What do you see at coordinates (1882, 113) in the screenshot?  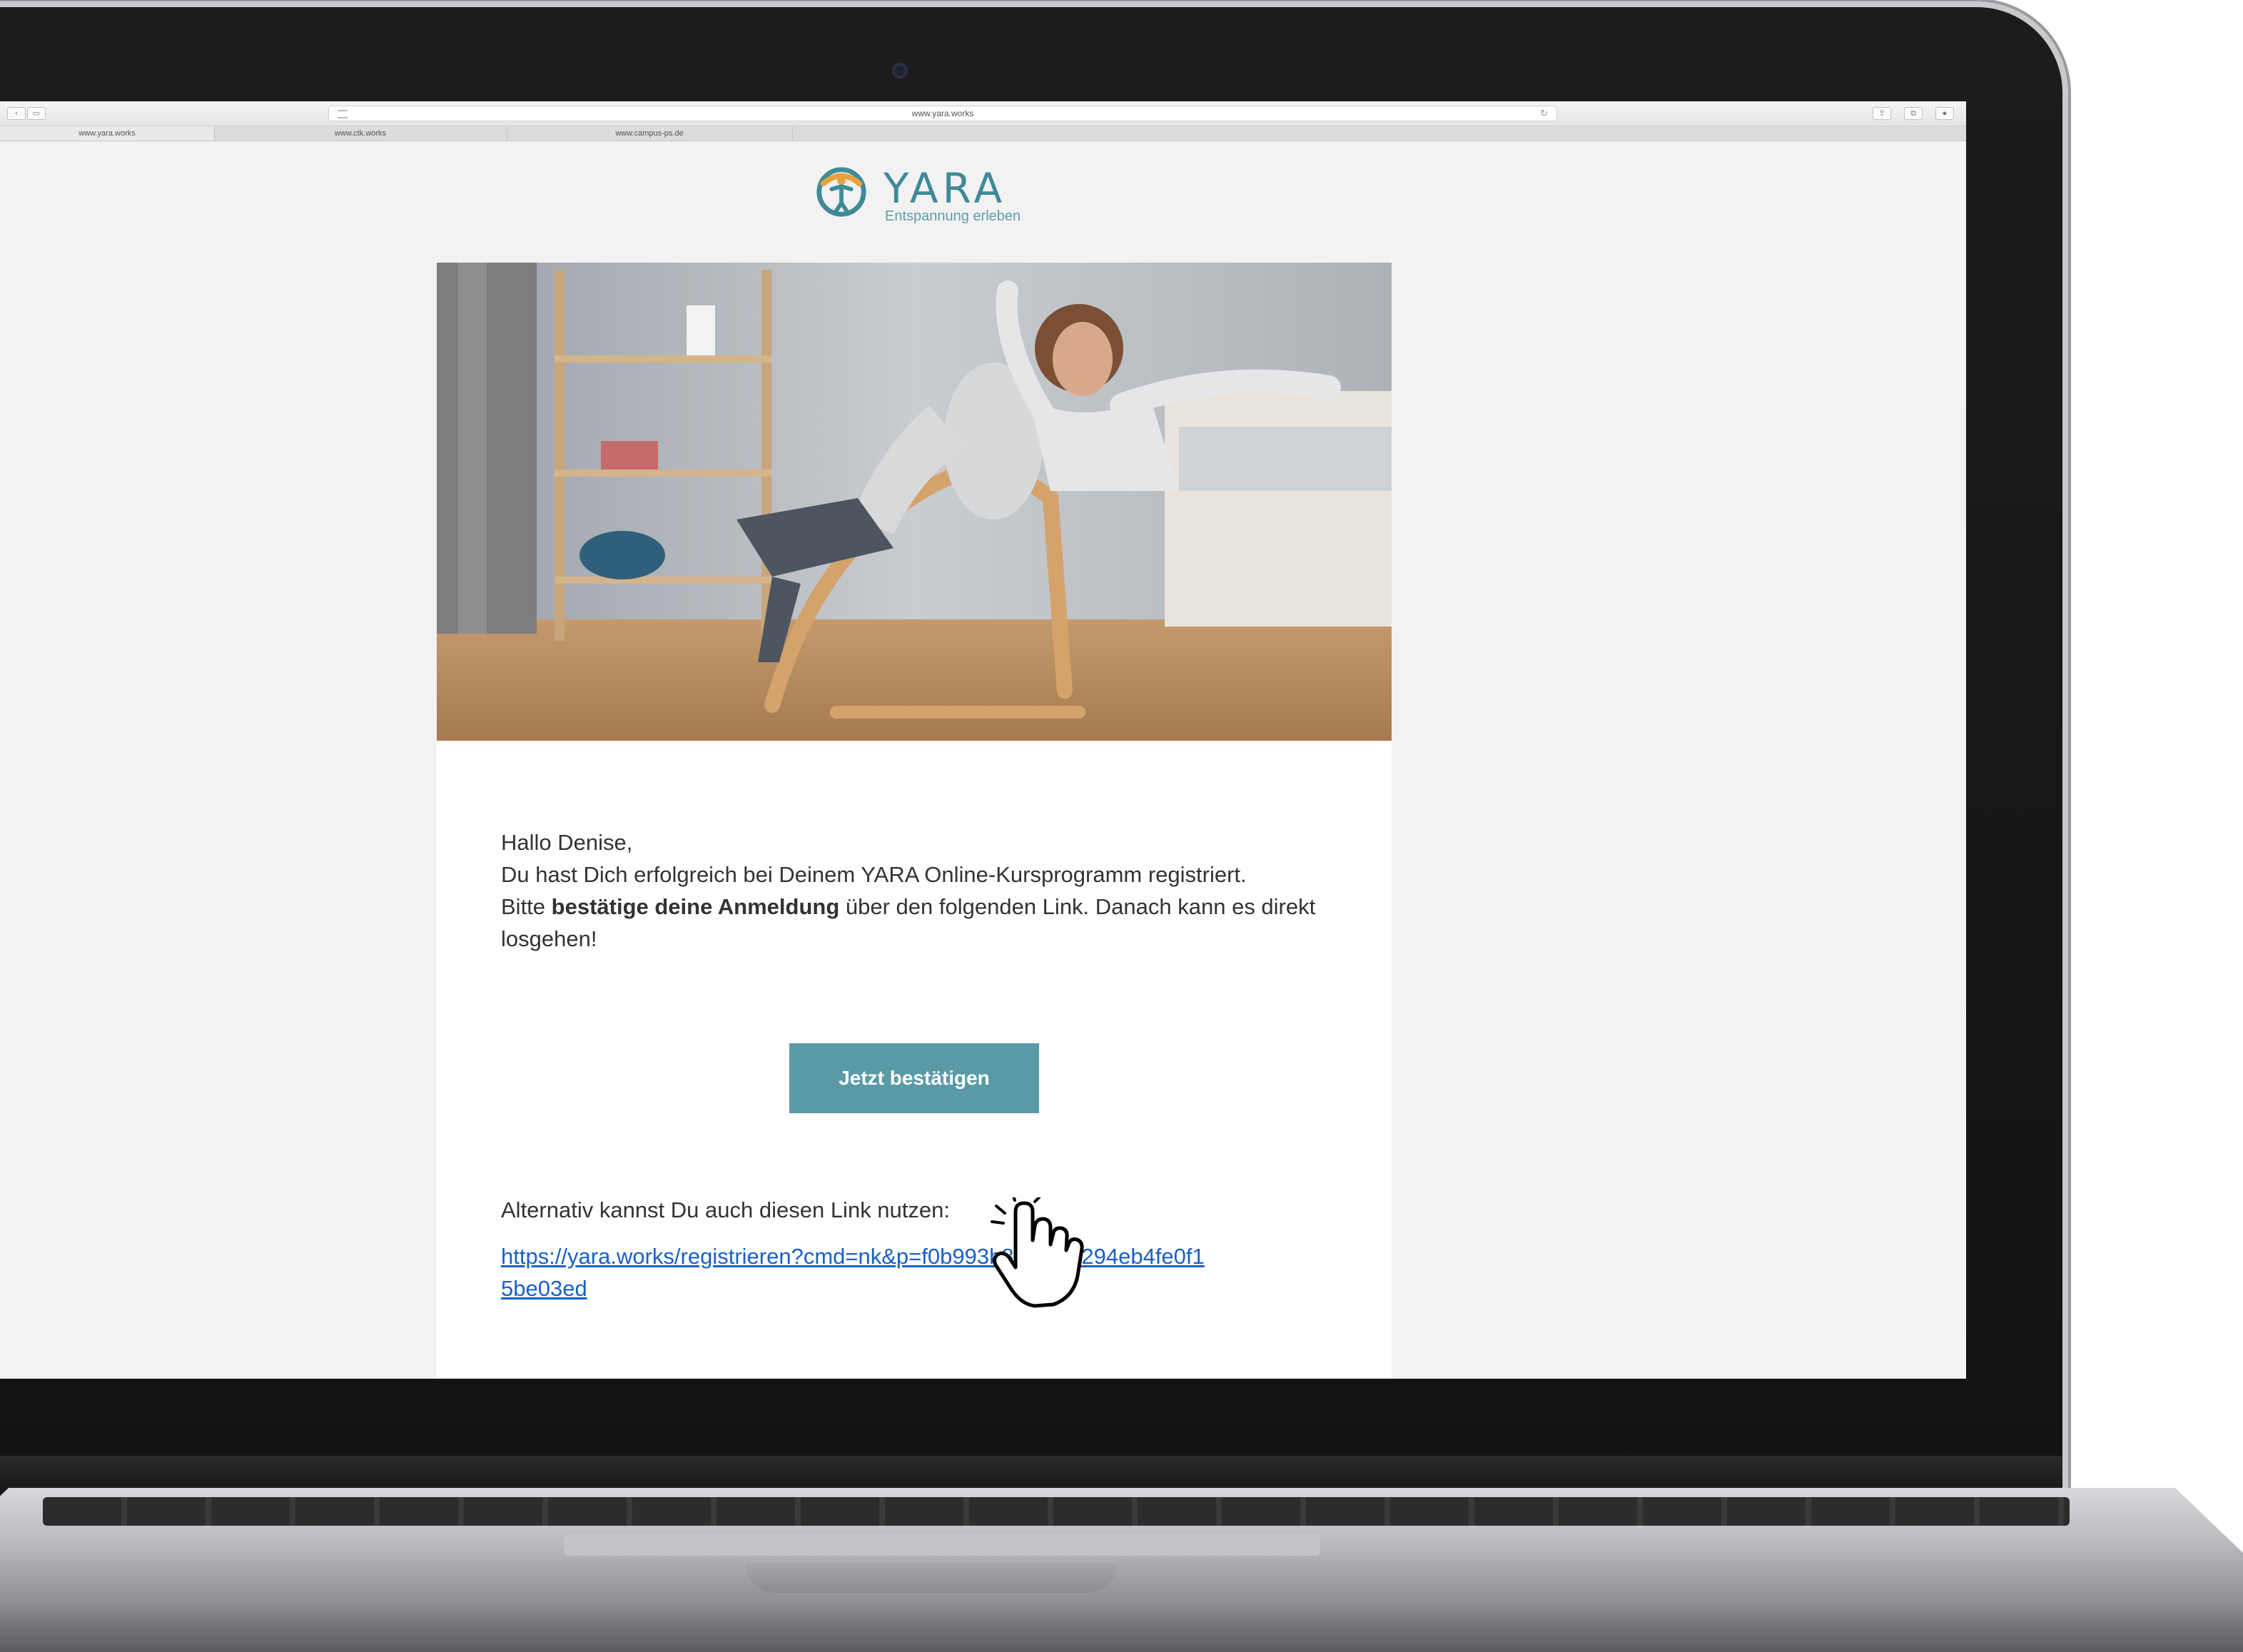 I see `share-button: ⇪` at bounding box center [1882, 113].